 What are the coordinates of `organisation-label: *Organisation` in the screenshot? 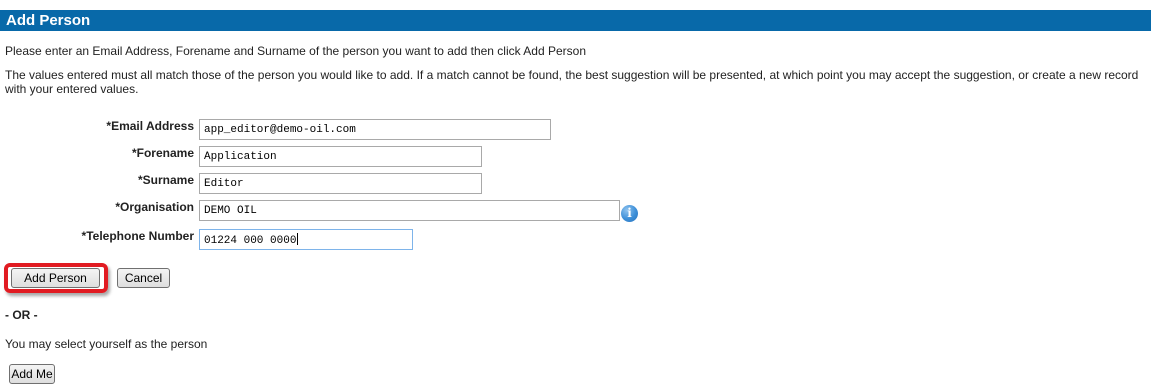 It's located at (154, 207).